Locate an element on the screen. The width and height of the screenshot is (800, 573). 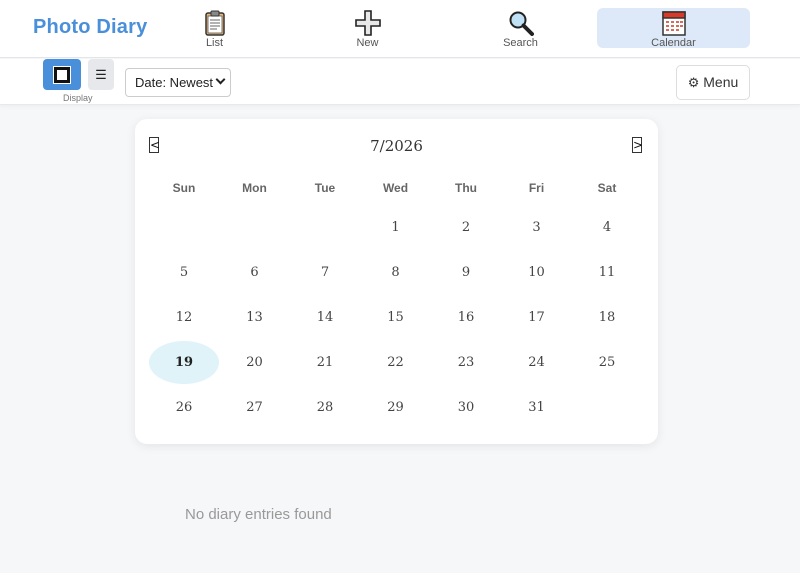
chevron-down-icon is located at coordinates (220, 79).